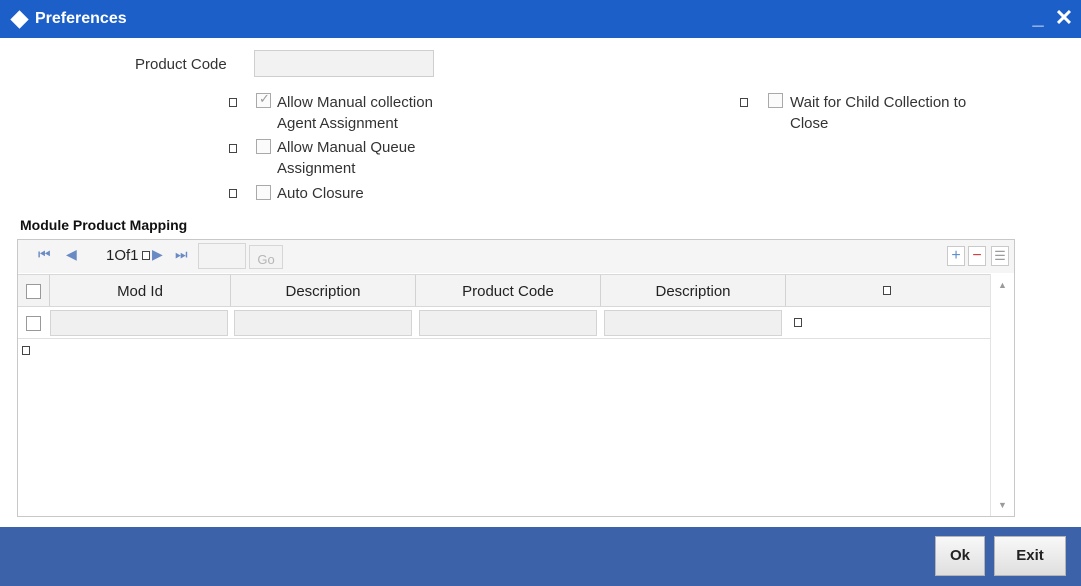  I want to click on row-select-checkbox, so click(33, 323).